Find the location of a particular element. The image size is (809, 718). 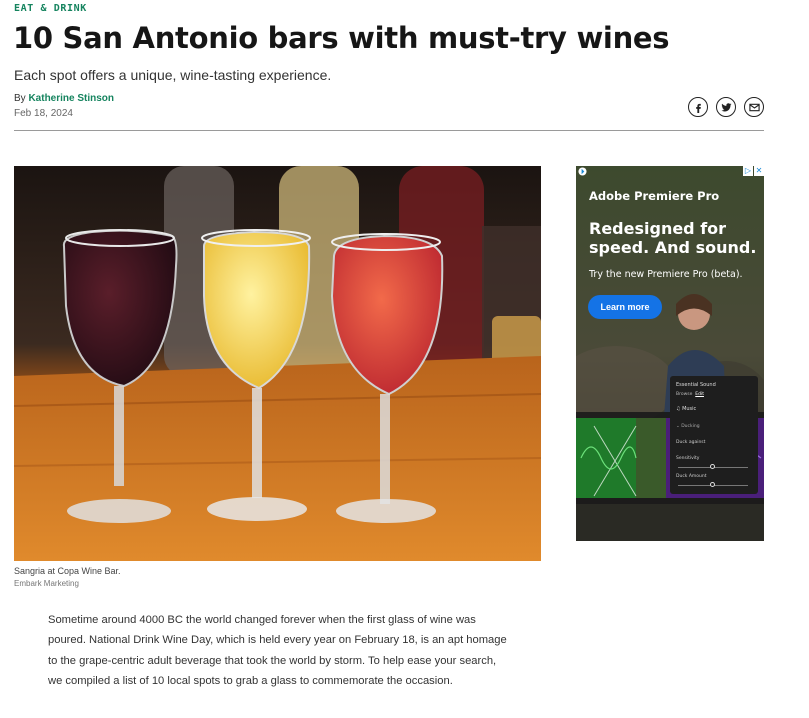

ad-panel-sensitivity: Sensitivity is located at coordinates (688, 458).